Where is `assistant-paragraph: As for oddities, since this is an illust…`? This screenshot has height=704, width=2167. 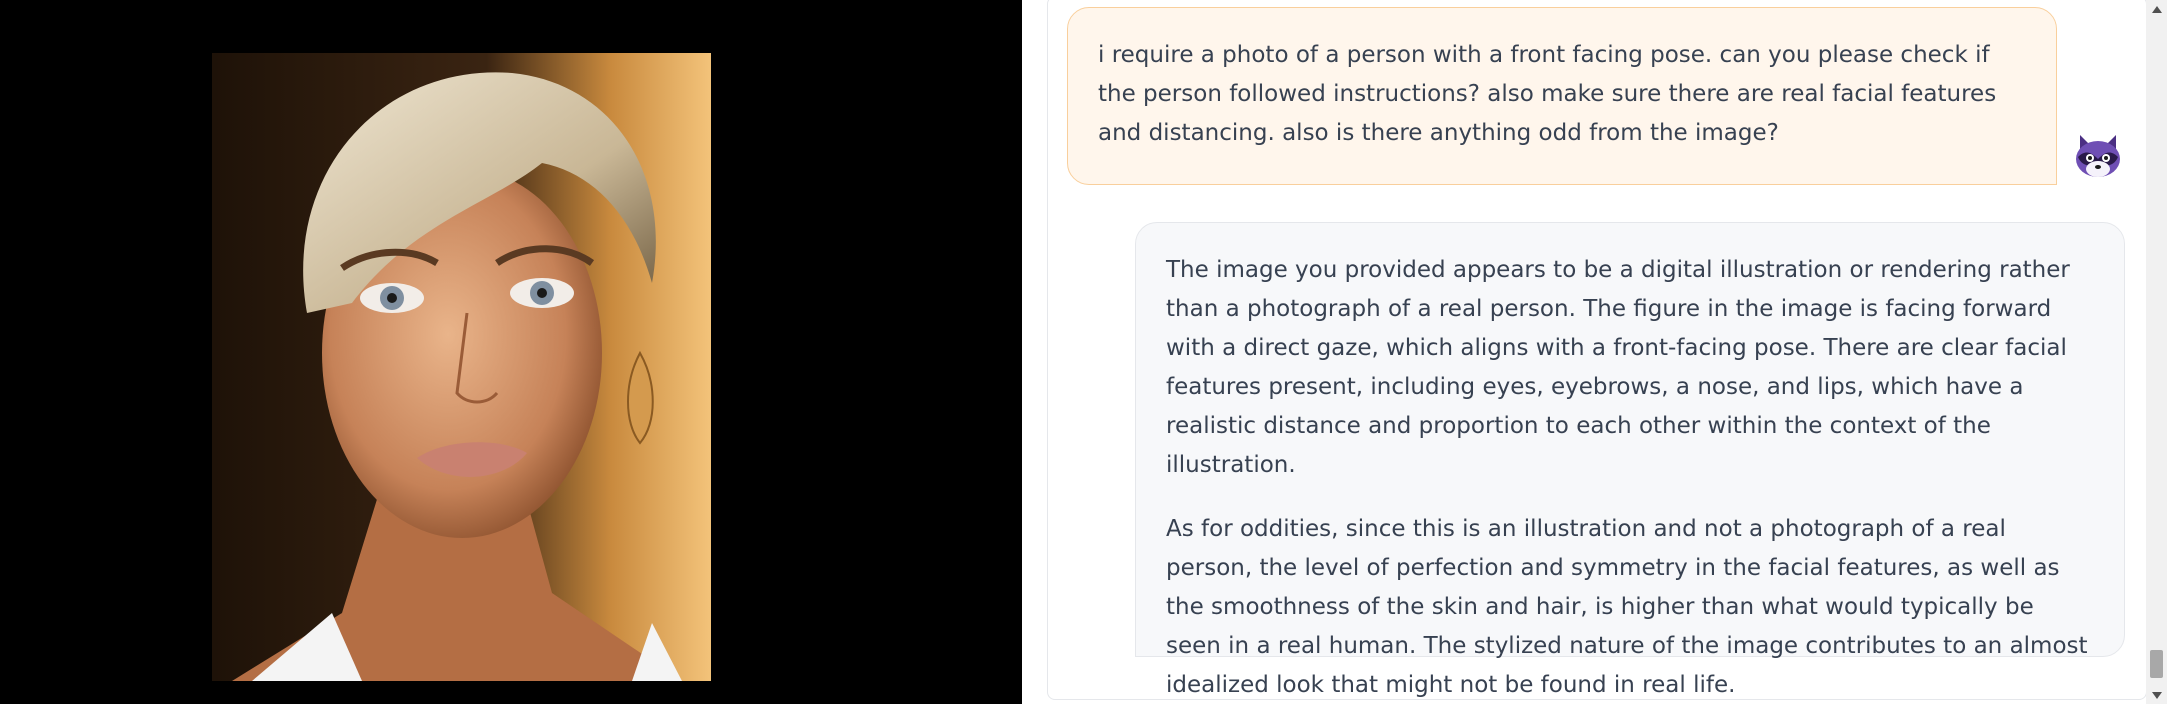 assistant-paragraph: As for oddities, since this is an illust… is located at coordinates (1627, 607).